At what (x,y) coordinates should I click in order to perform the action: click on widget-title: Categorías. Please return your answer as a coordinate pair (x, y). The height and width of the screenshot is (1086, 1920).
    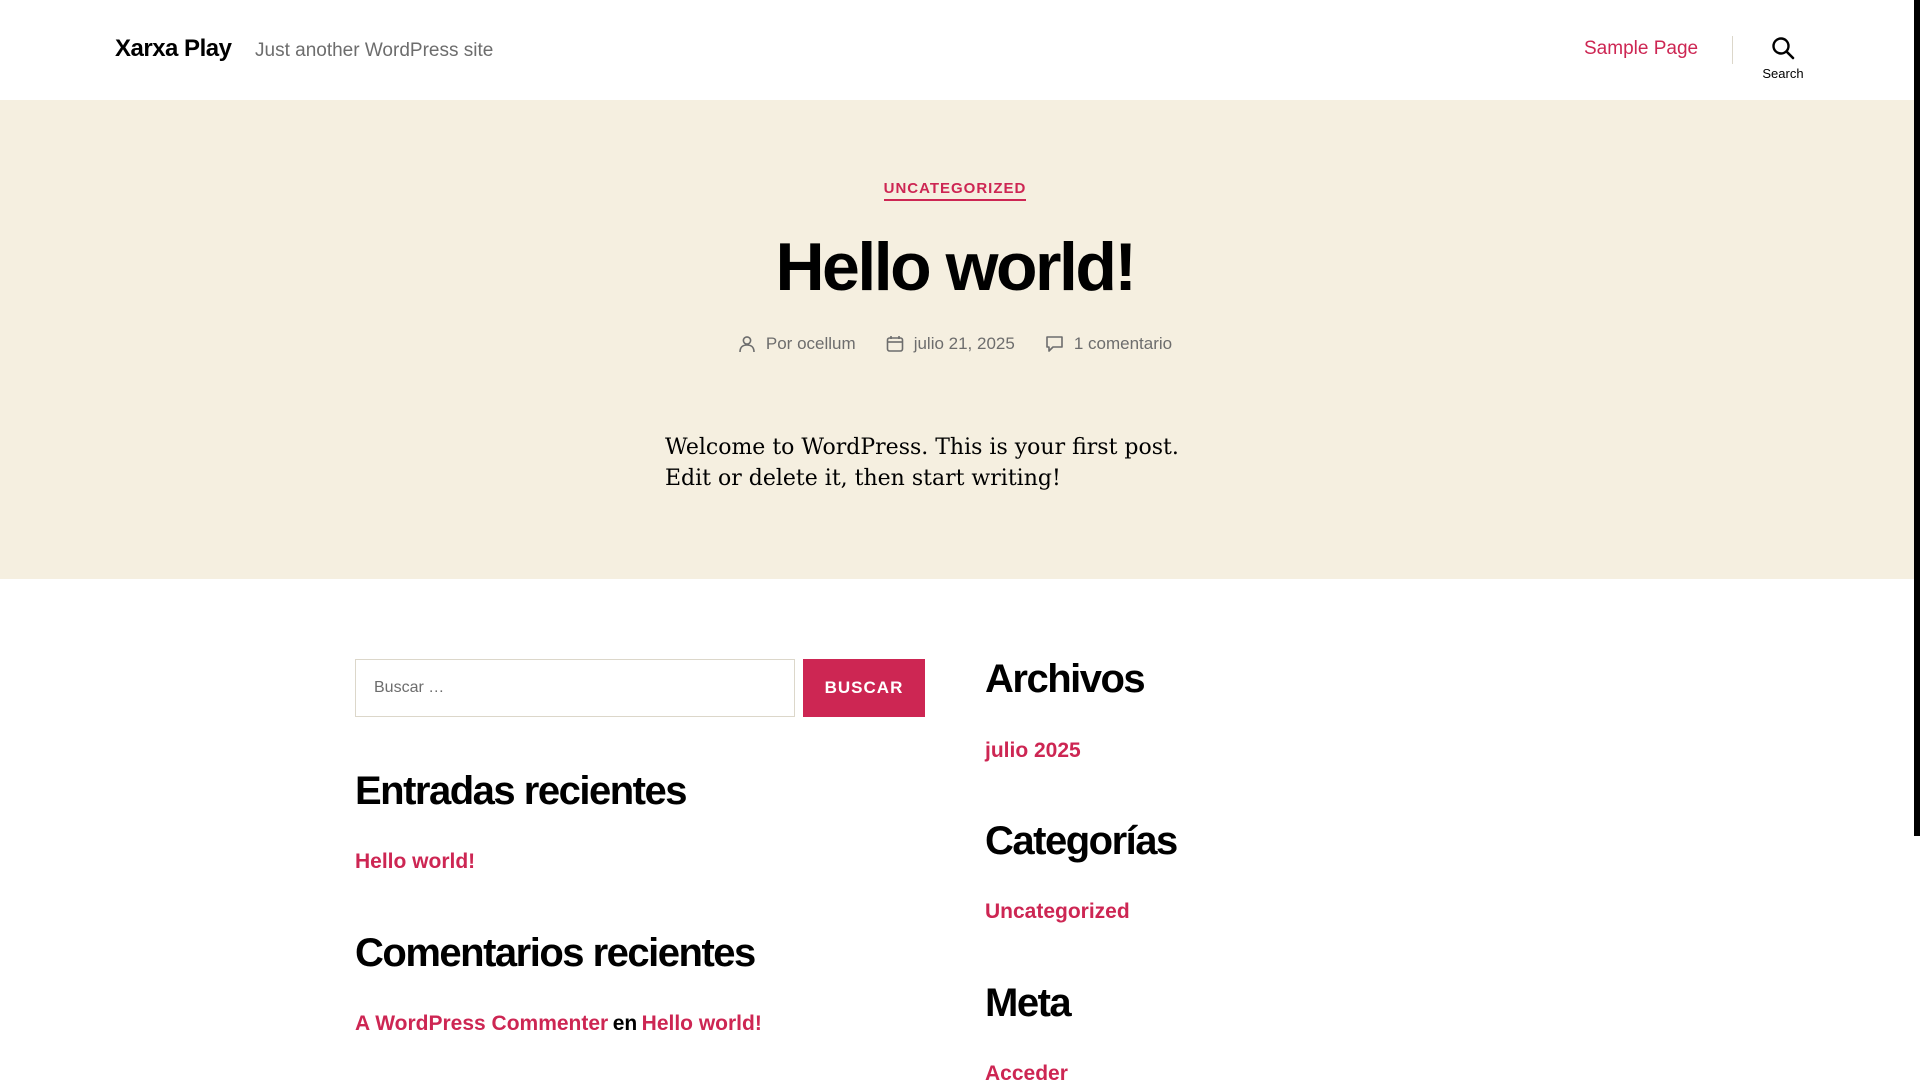
    Looking at the image, I should click on (1081, 841).